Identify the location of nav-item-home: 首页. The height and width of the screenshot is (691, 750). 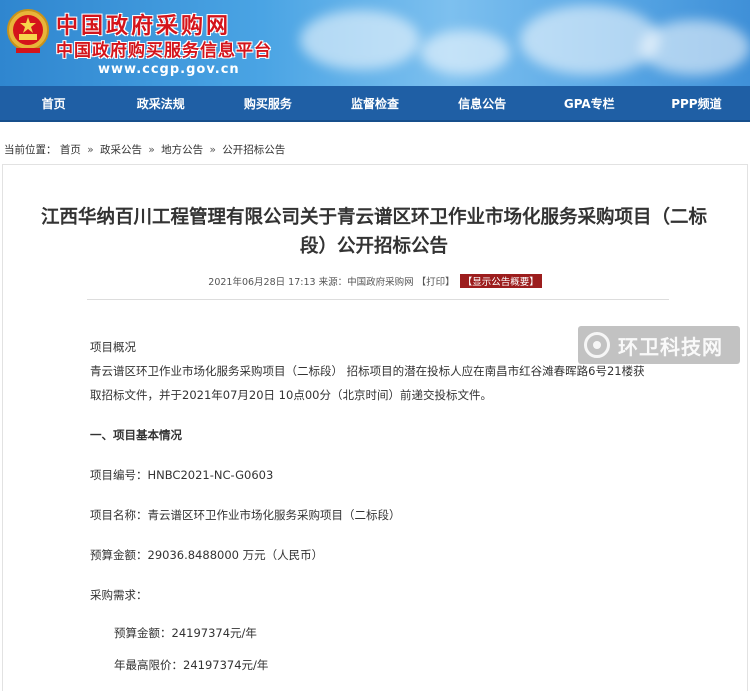
(53, 103).